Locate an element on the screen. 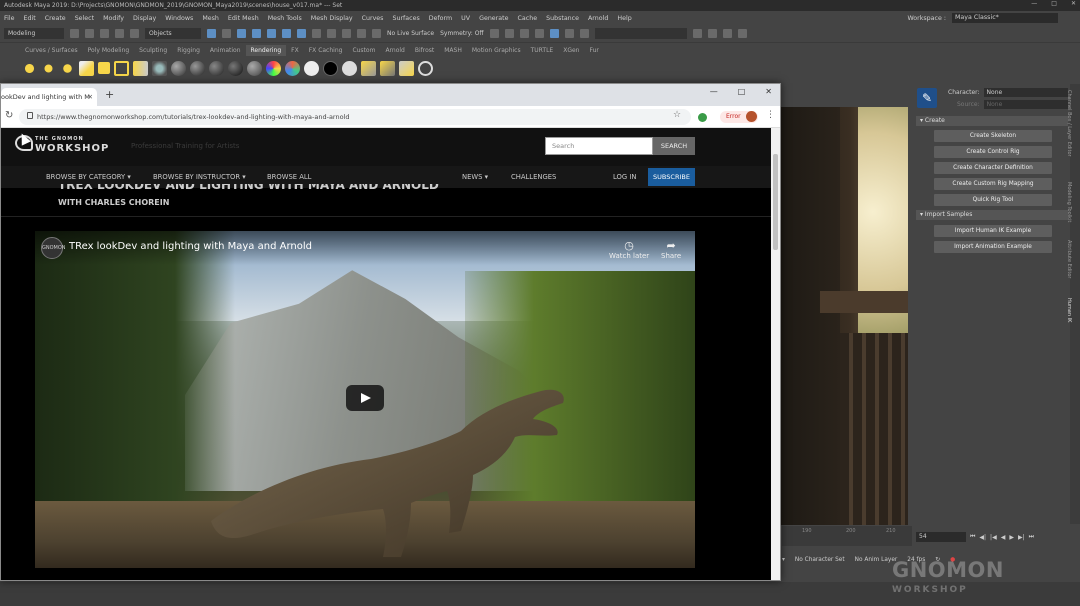  go-to-start-icon: ⏮ is located at coordinates (972, 537).